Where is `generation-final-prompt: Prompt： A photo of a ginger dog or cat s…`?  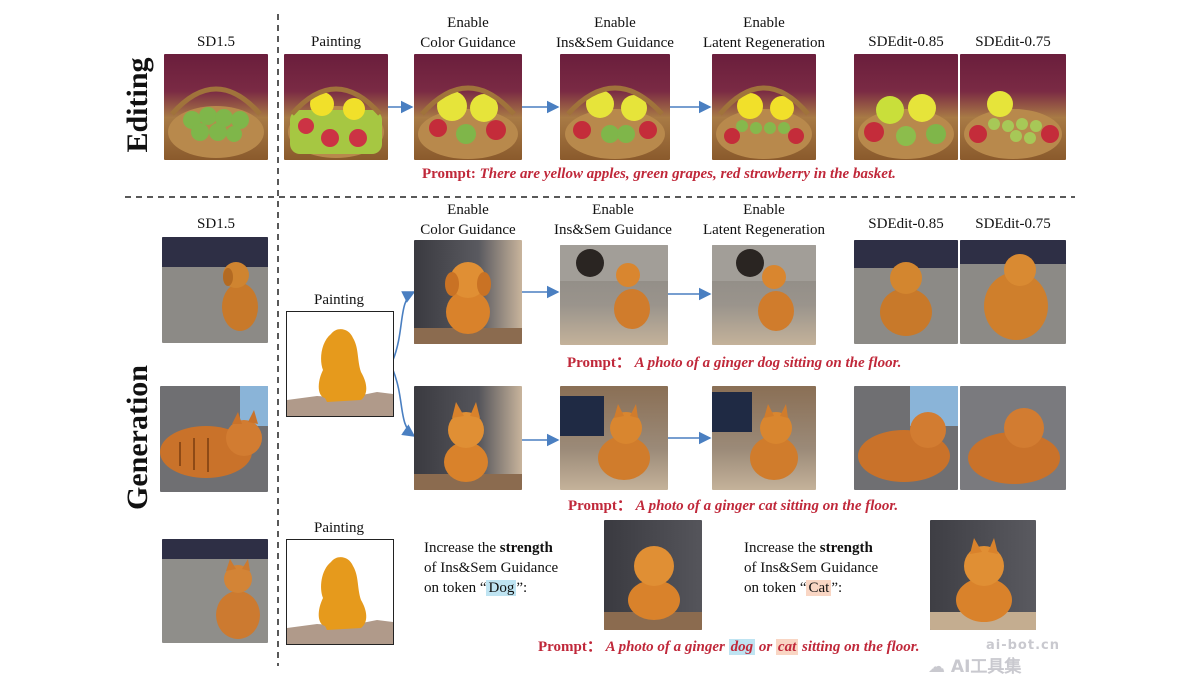 generation-final-prompt: Prompt： A photo of a ginger dog or cat s… is located at coordinates (729, 645).